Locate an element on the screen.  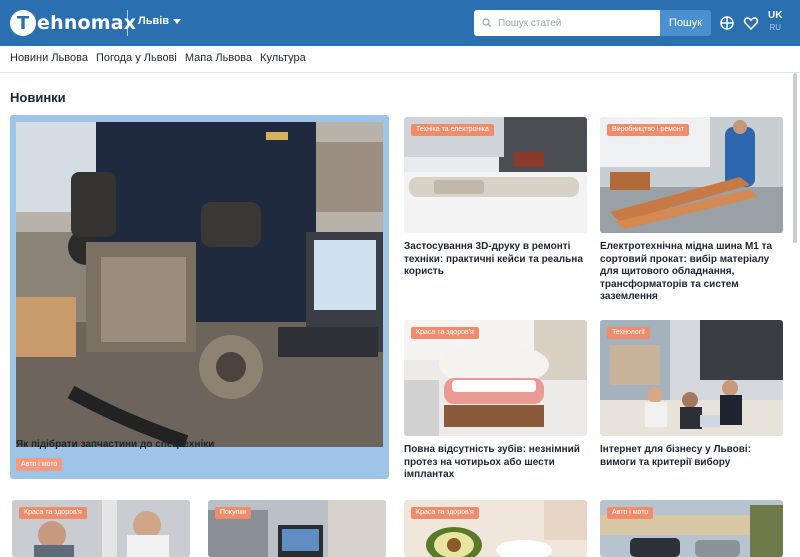
search-button: Пошук is located at coordinates (685, 23).